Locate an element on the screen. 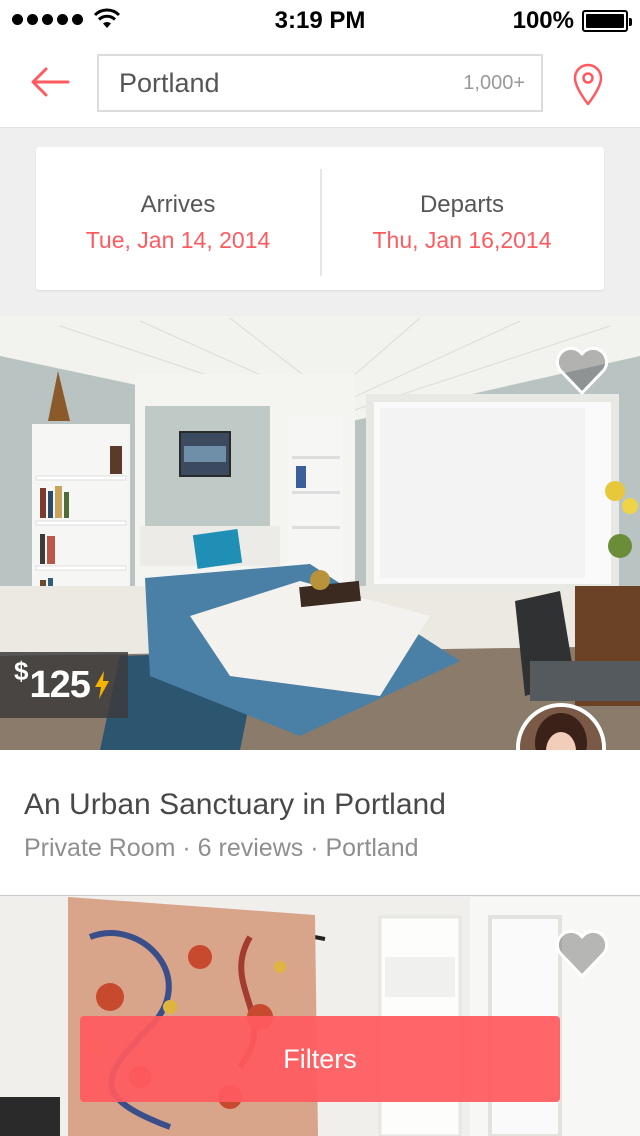 The width and height of the screenshot is (640, 1136). search-header: 1,000+ is located at coordinates (320, 84).